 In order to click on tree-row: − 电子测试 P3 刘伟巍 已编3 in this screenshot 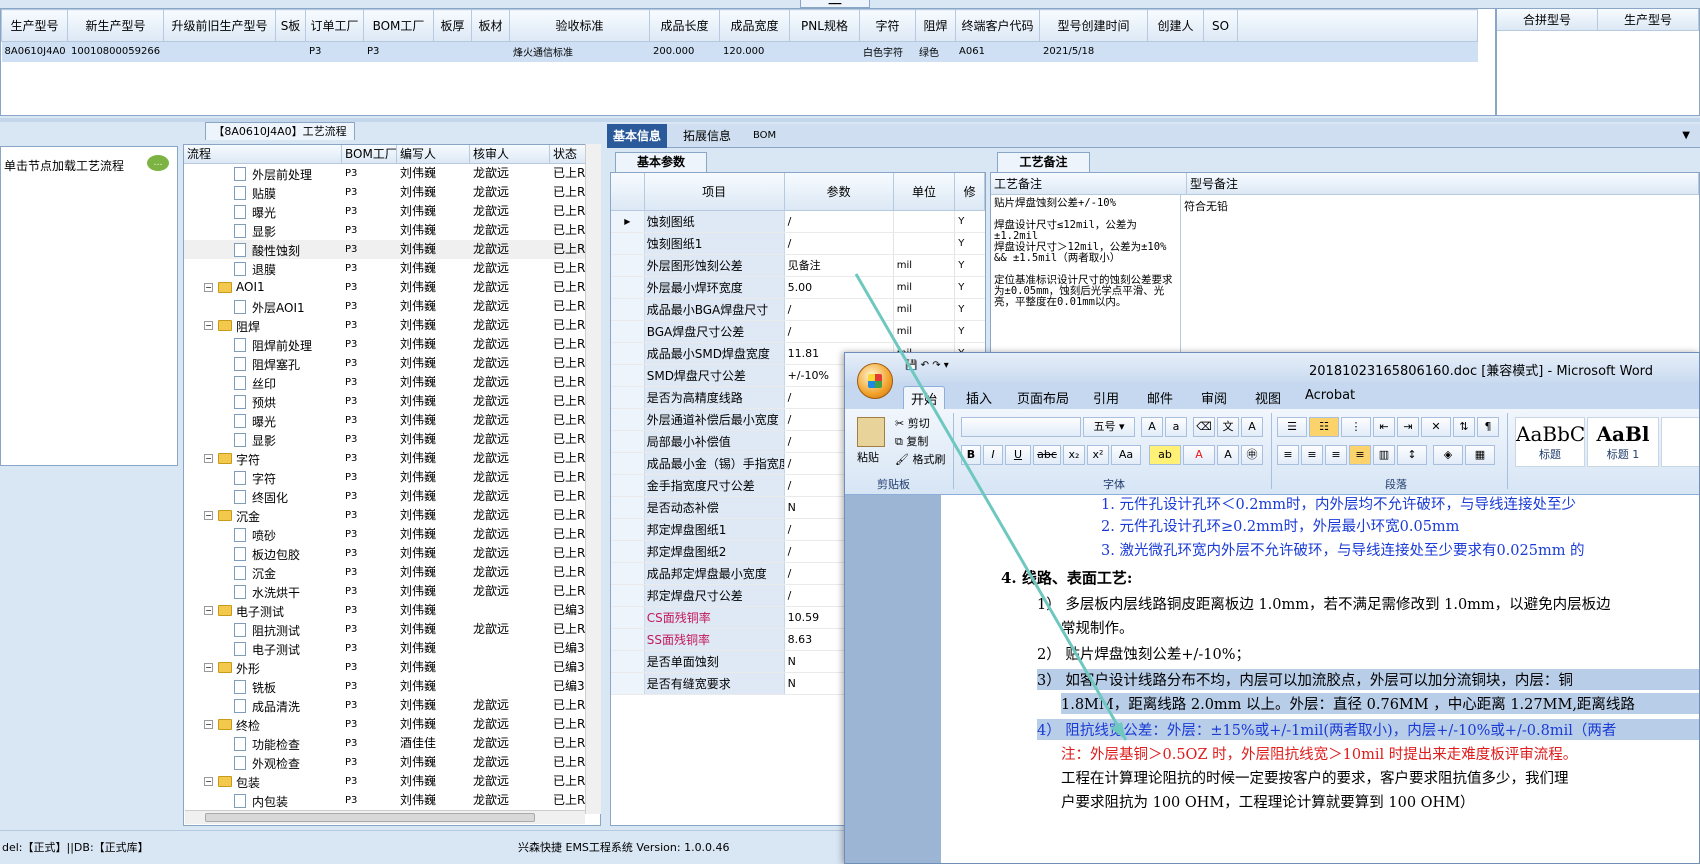, I will do `click(392, 610)`.